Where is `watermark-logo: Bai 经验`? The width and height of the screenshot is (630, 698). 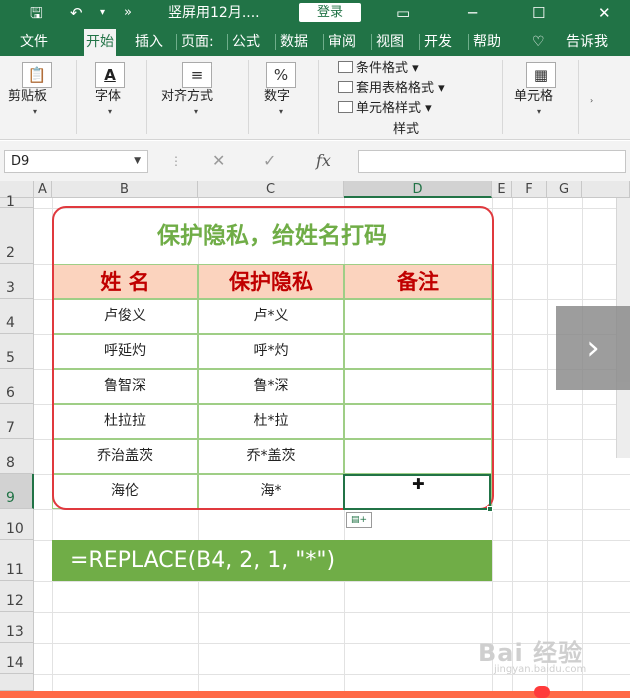 watermark-logo: Bai 经验 is located at coordinates (531, 653).